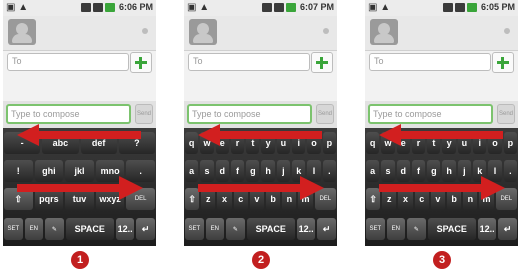 The width and height of the screenshot is (521, 270). I want to click on status-time: 6:06 PM, so click(135, 7).